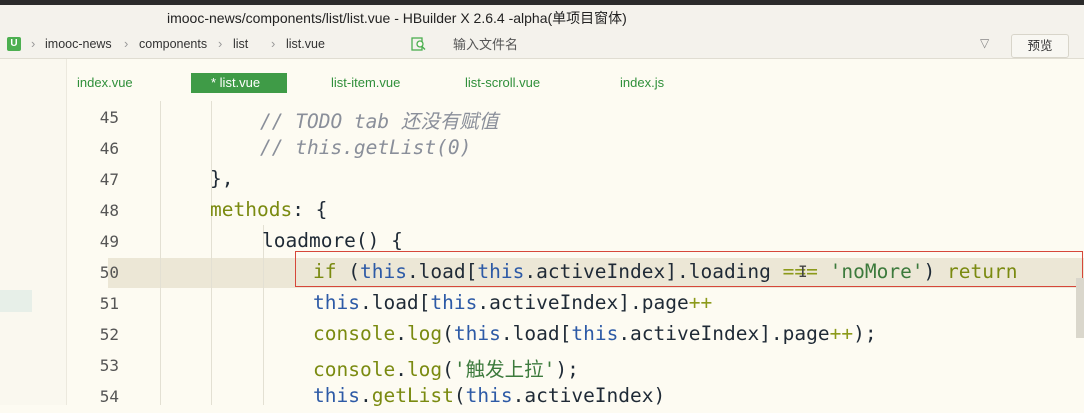  Describe the element at coordinates (109, 179) in the screenshot. I see `line-number: 47` at that location.